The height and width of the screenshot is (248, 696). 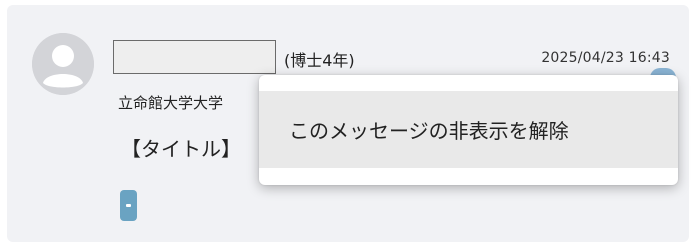 I want to click on avatar, so click(x=63, y=64).